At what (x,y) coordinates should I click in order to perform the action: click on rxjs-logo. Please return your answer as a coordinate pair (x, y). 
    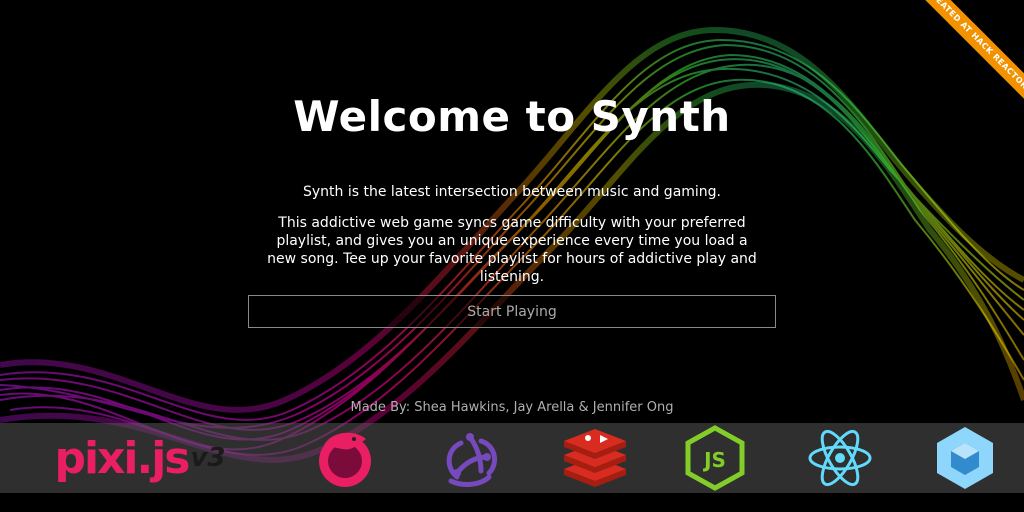
    Looking at the image, I should click on (345, 458).